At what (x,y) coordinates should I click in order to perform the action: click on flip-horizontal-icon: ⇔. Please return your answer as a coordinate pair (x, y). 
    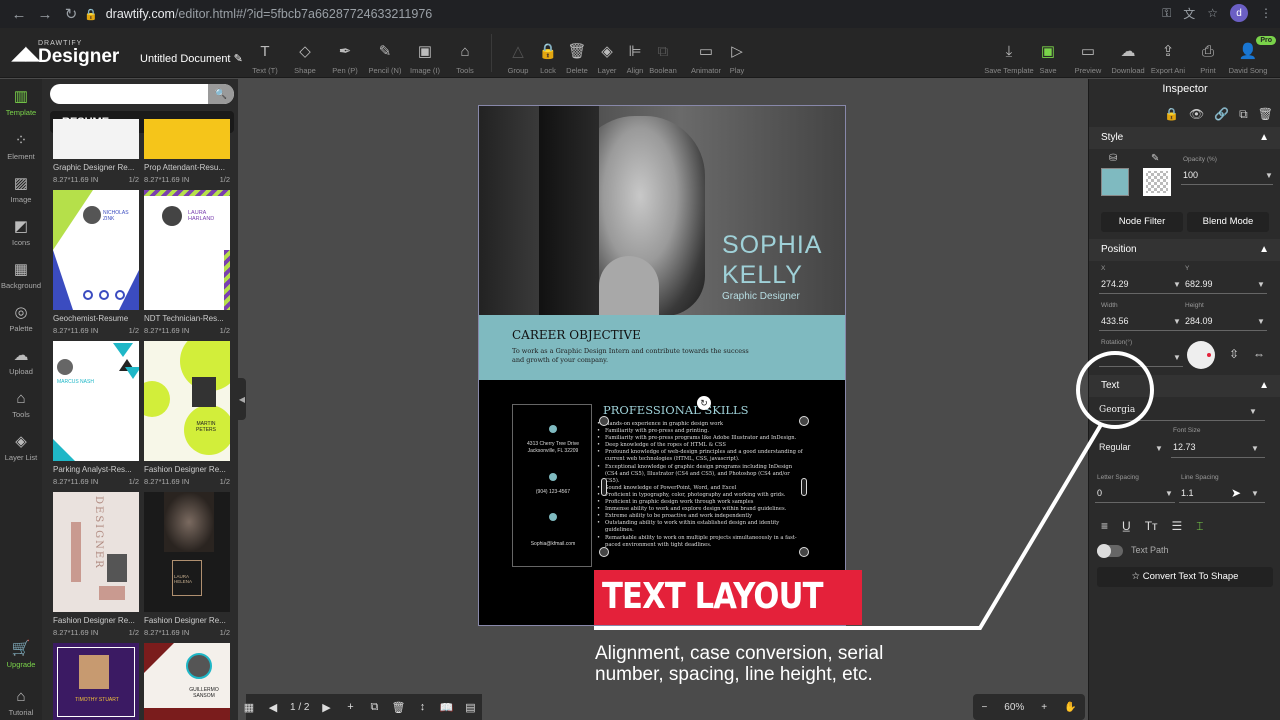
    Looking at the image, I should click on (1259, 354).